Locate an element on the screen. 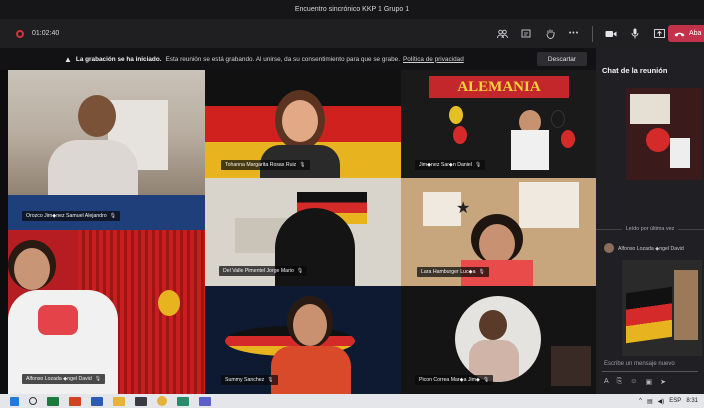  start-icon is located at coordinates (14, 401).